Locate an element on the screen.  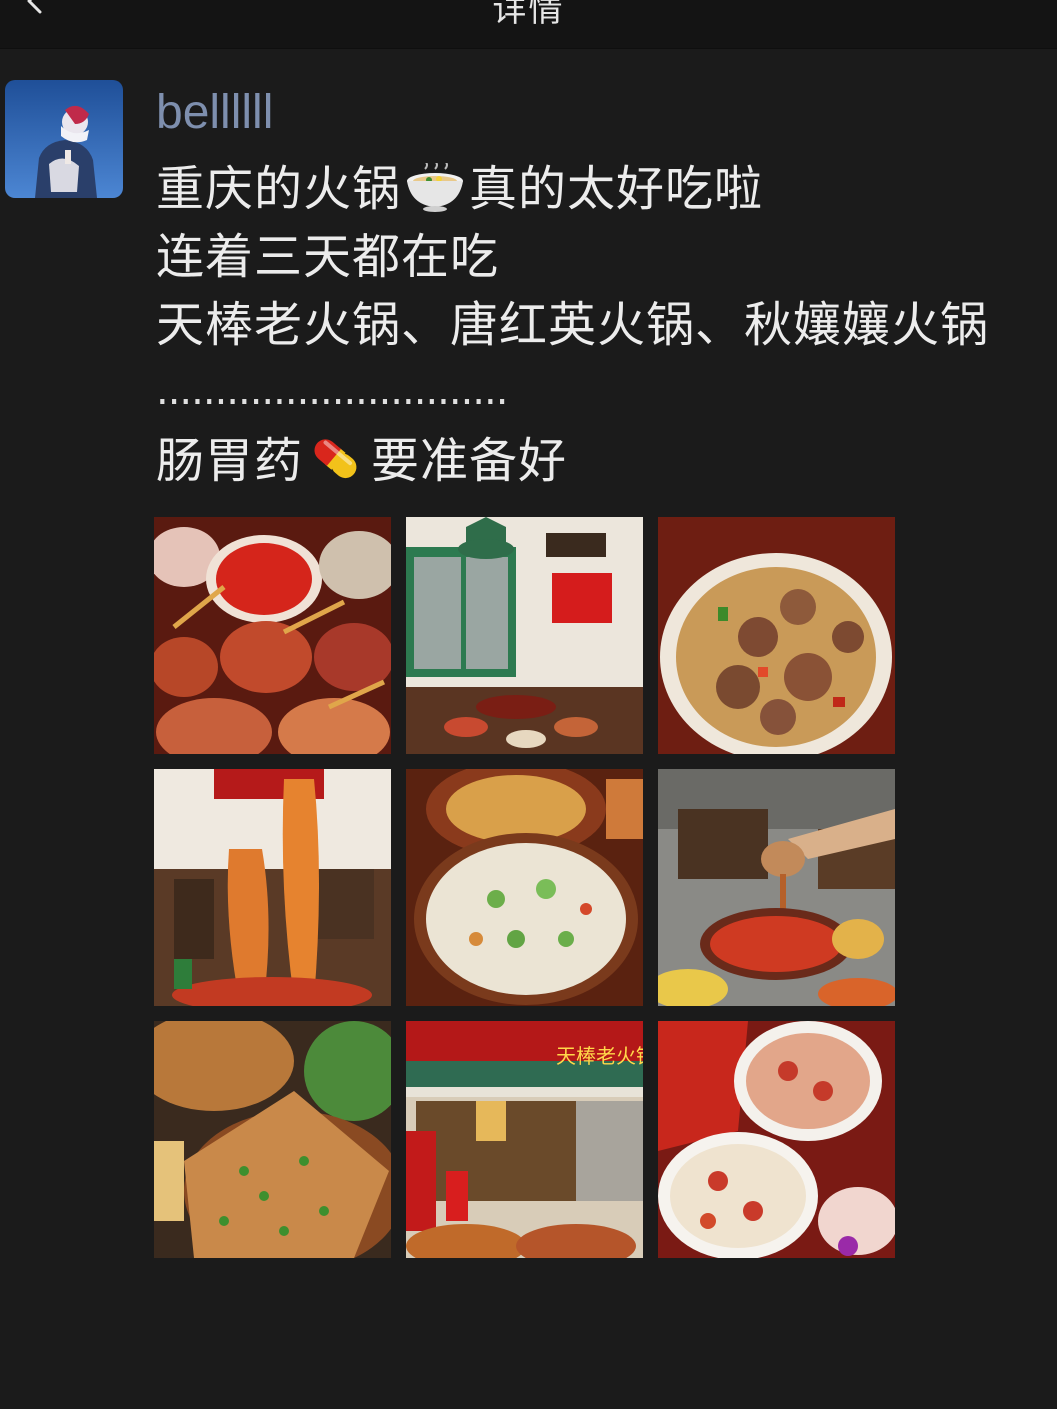
hotpot-bowl-emoji is located at coordinates (435, 187).